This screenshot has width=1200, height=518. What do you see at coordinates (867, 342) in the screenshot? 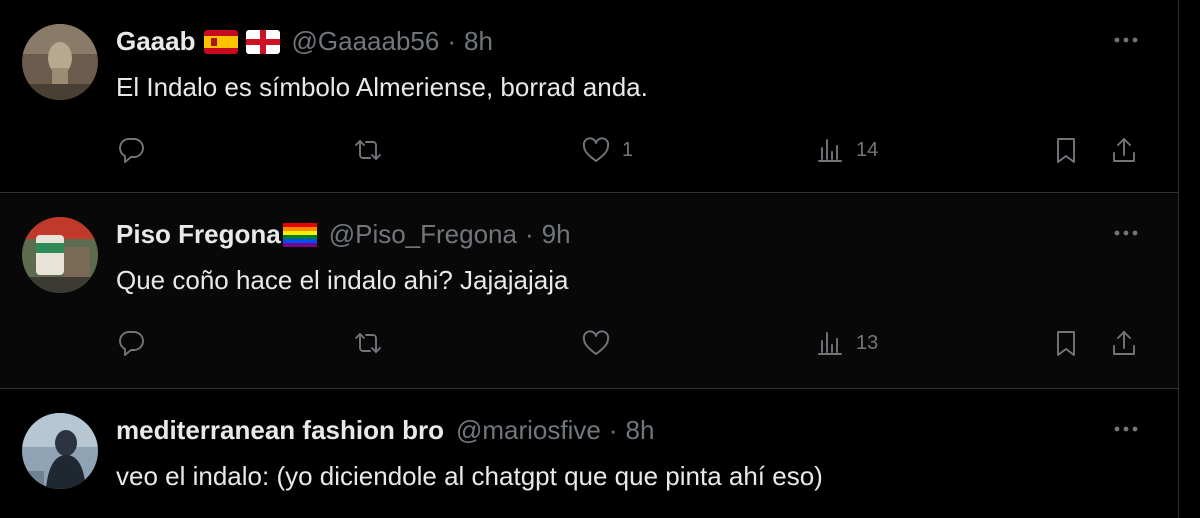
I see `view-count: 13` at bounding box center [867, 342].